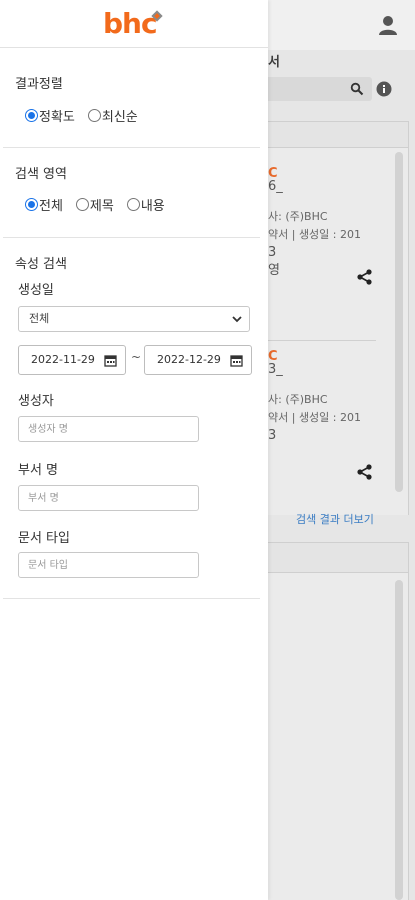 Image resolution: width=415 pixels, height=900 pixels. What do you see at coordinates (134, 319) in the screenshot?
I see `created-date-select: 전체` at bounding box center [134, 319].